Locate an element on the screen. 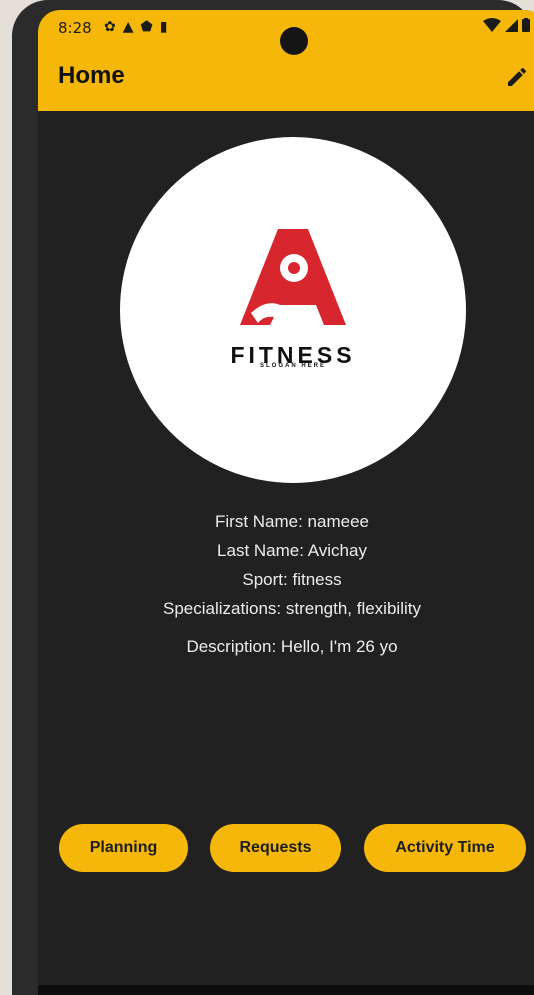 Image resolution: width=534 pixels, height=995 pixels. requests-button: Requests is located at coordinates (275, 848).